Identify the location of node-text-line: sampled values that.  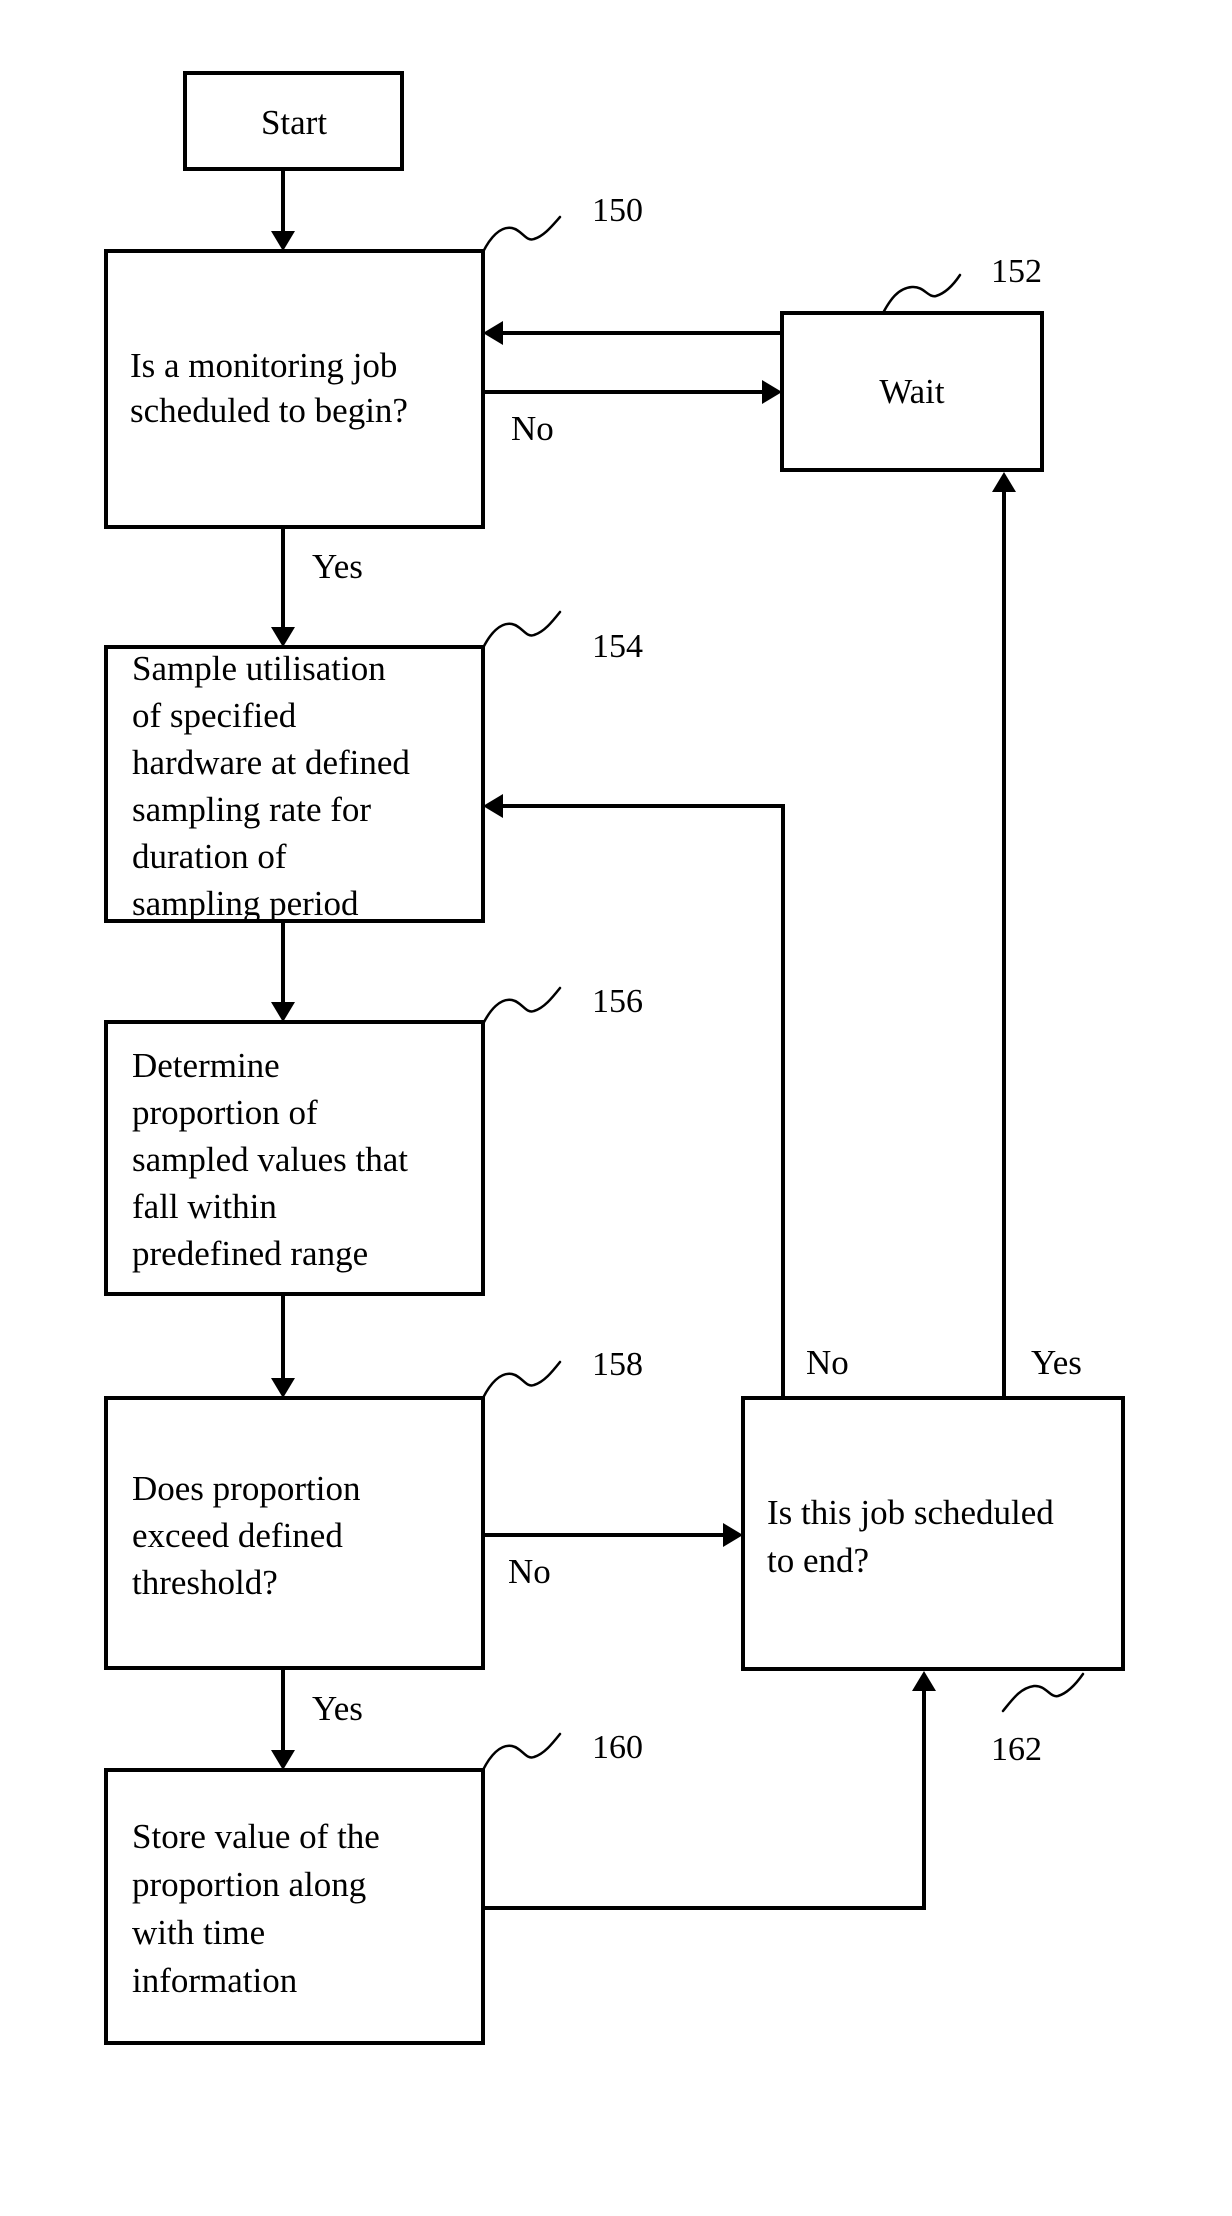
(270, 1159).